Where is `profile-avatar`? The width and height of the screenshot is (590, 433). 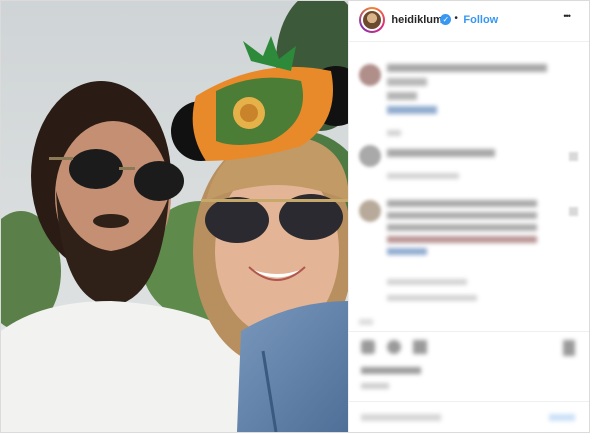 profile-avatar is located at coordinates (372, 20).